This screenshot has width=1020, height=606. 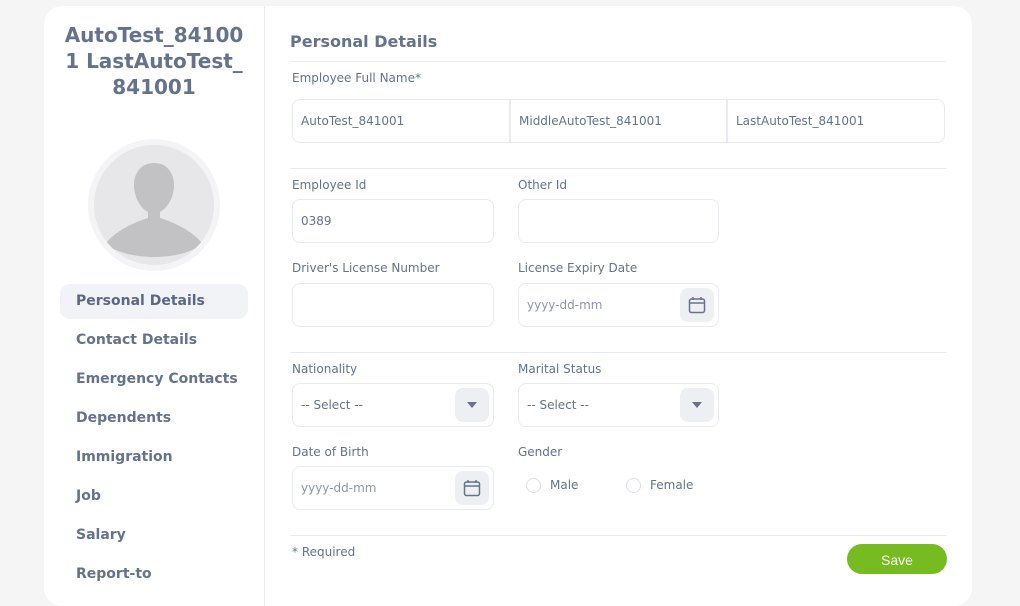 I want to click on gender-female-label: Female, so click(x=671, y=485).